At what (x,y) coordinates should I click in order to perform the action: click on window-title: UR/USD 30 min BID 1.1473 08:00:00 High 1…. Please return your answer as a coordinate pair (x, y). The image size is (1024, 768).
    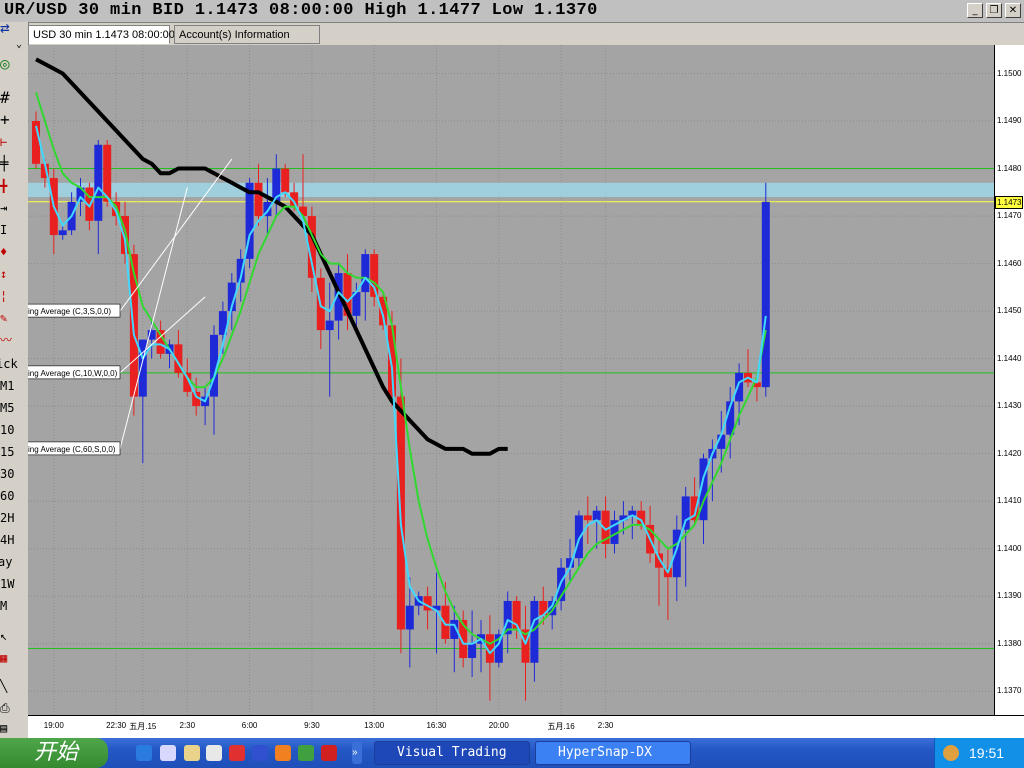
    Looking at the image, I should click on (301, 10).